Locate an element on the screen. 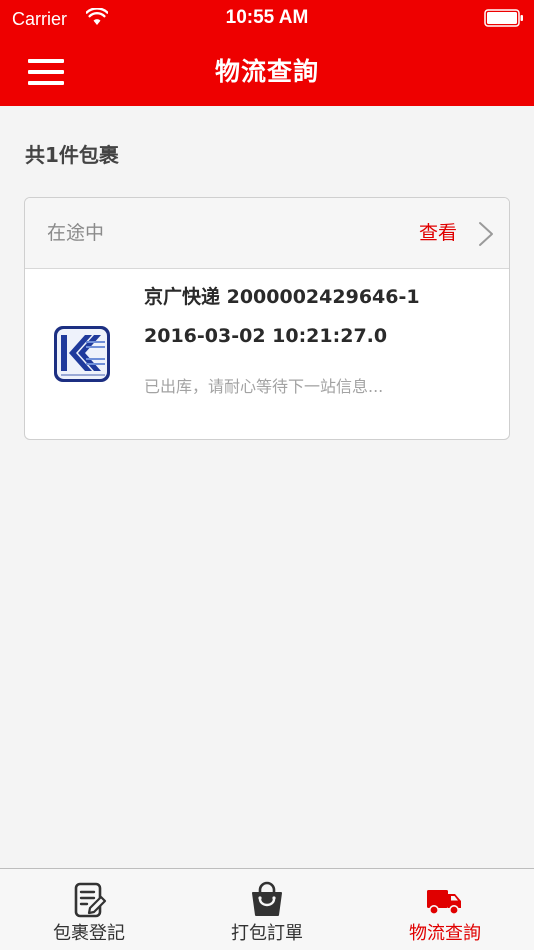  app-header: Carrier 10:55 AM 物流查詢 is located at coordinates (267, 53).